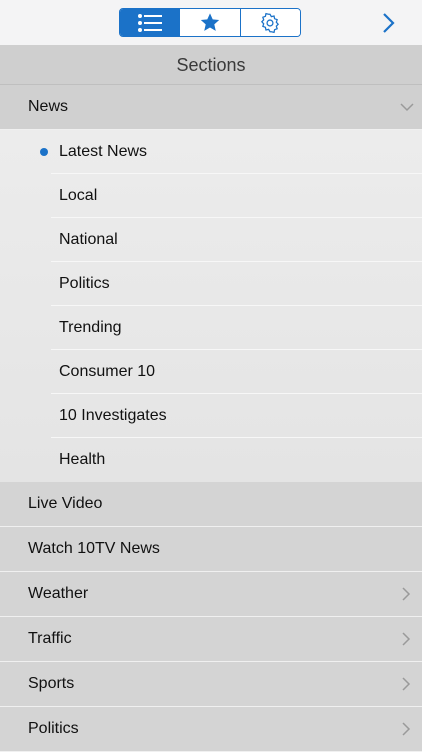  Describe the element at coordinates (103, 151) in the screenshot. I see `subsection-label: Latest News` at that location.